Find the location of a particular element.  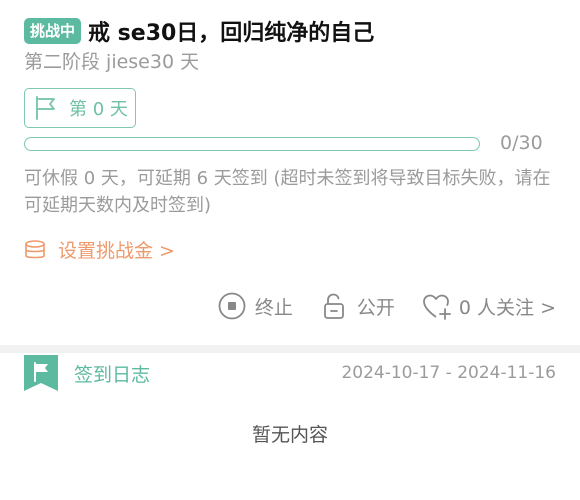

empty-state-text: 暂无内容 is located at coordinates (289, 435).